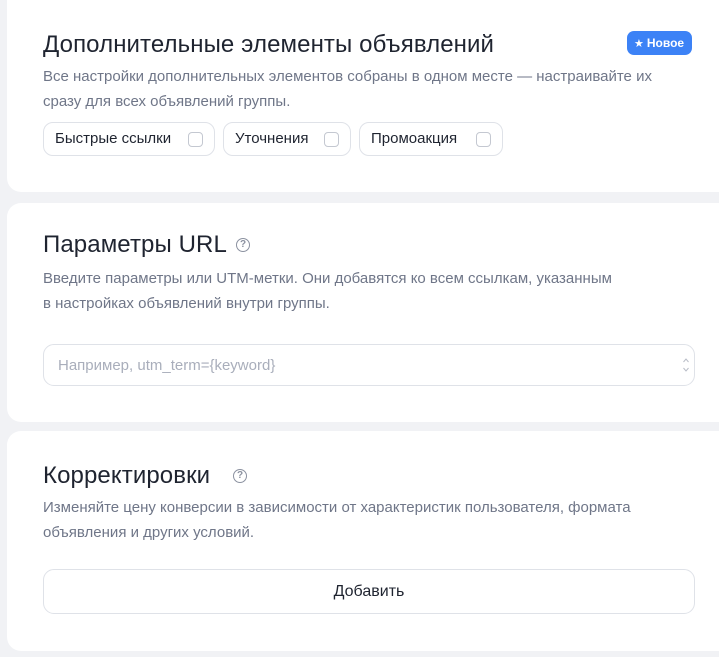  I want to click on chip-callouts-label: Уточнения, so click(272, 138).